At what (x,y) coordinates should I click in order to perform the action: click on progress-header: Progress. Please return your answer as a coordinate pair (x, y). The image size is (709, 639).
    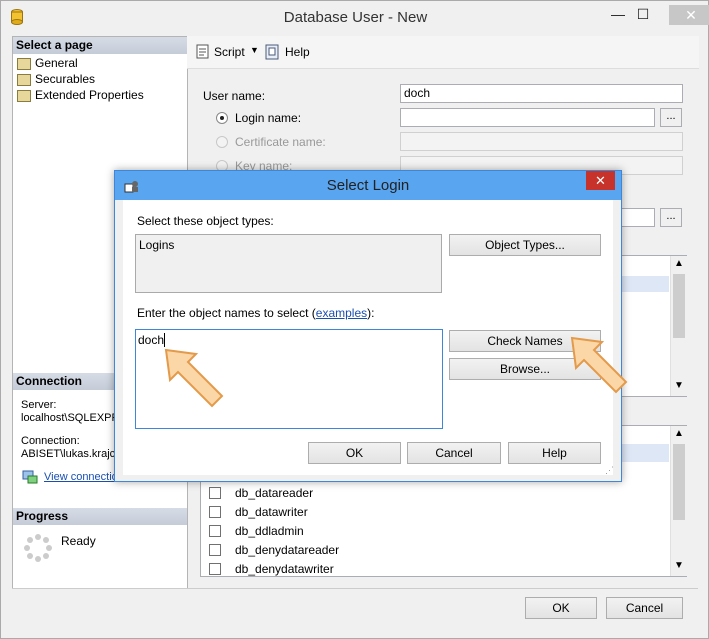
    Looking at the image, I should click on (100, 516).